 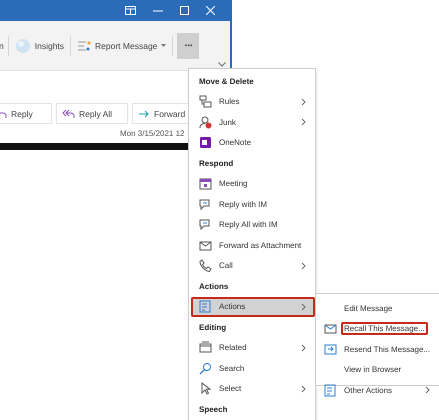 I want to click on notebook-icon, so click(x=205, y=143).